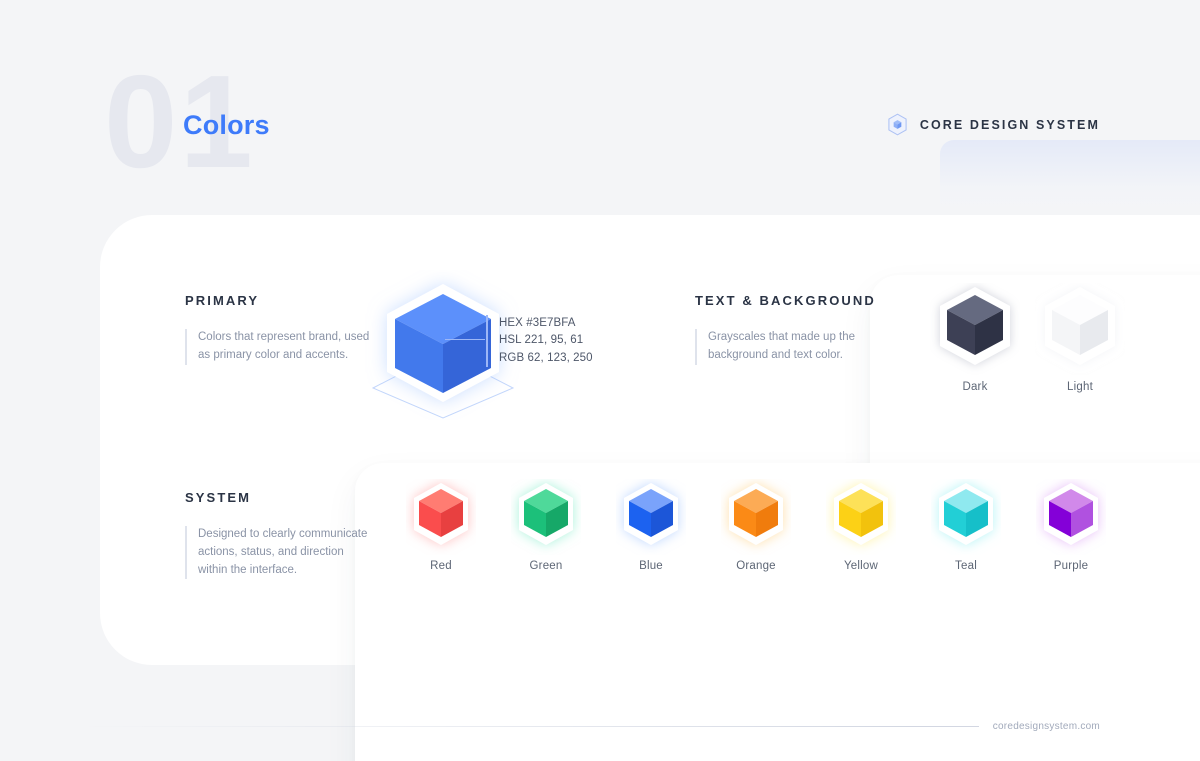 This screenshot has width=1200, height=761. I want to click on swatch-blue: Blue, so click(651, 525).